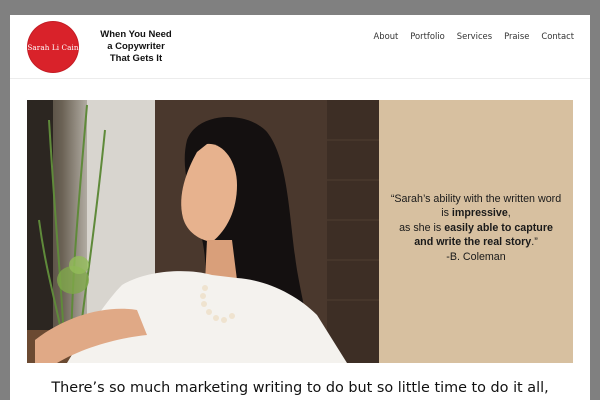  What do you see at coordinates (474, 36) in the screenshot?
I see `nav-services: Services` at bounding box center [474, 36].